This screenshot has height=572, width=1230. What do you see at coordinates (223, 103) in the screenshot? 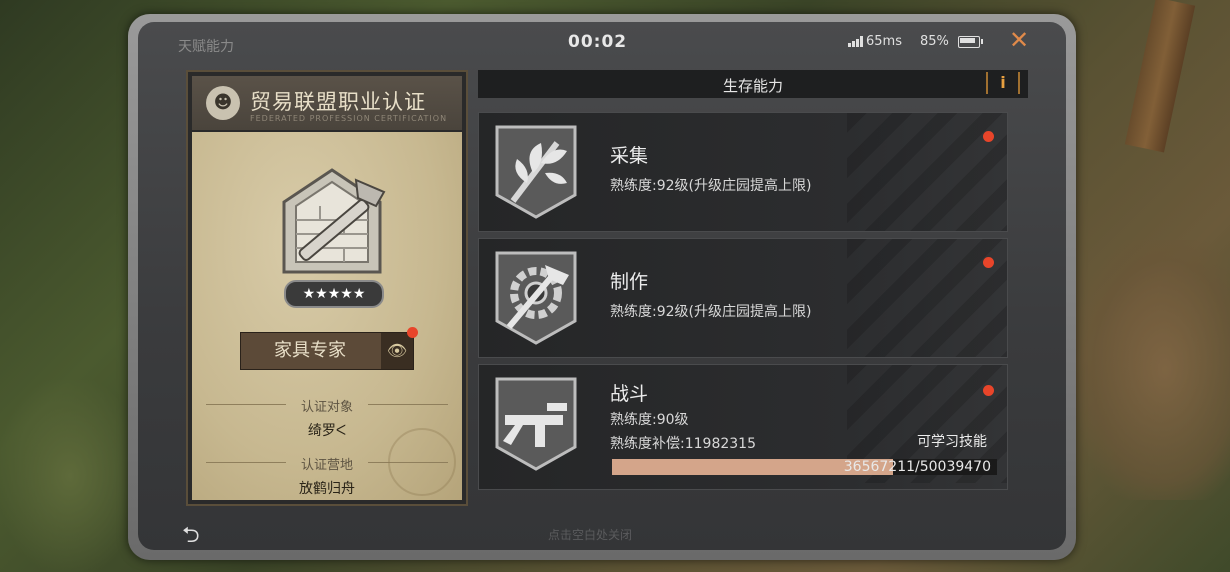
I see `league-logo-icon: ☻` at bounding box center [223, 103].